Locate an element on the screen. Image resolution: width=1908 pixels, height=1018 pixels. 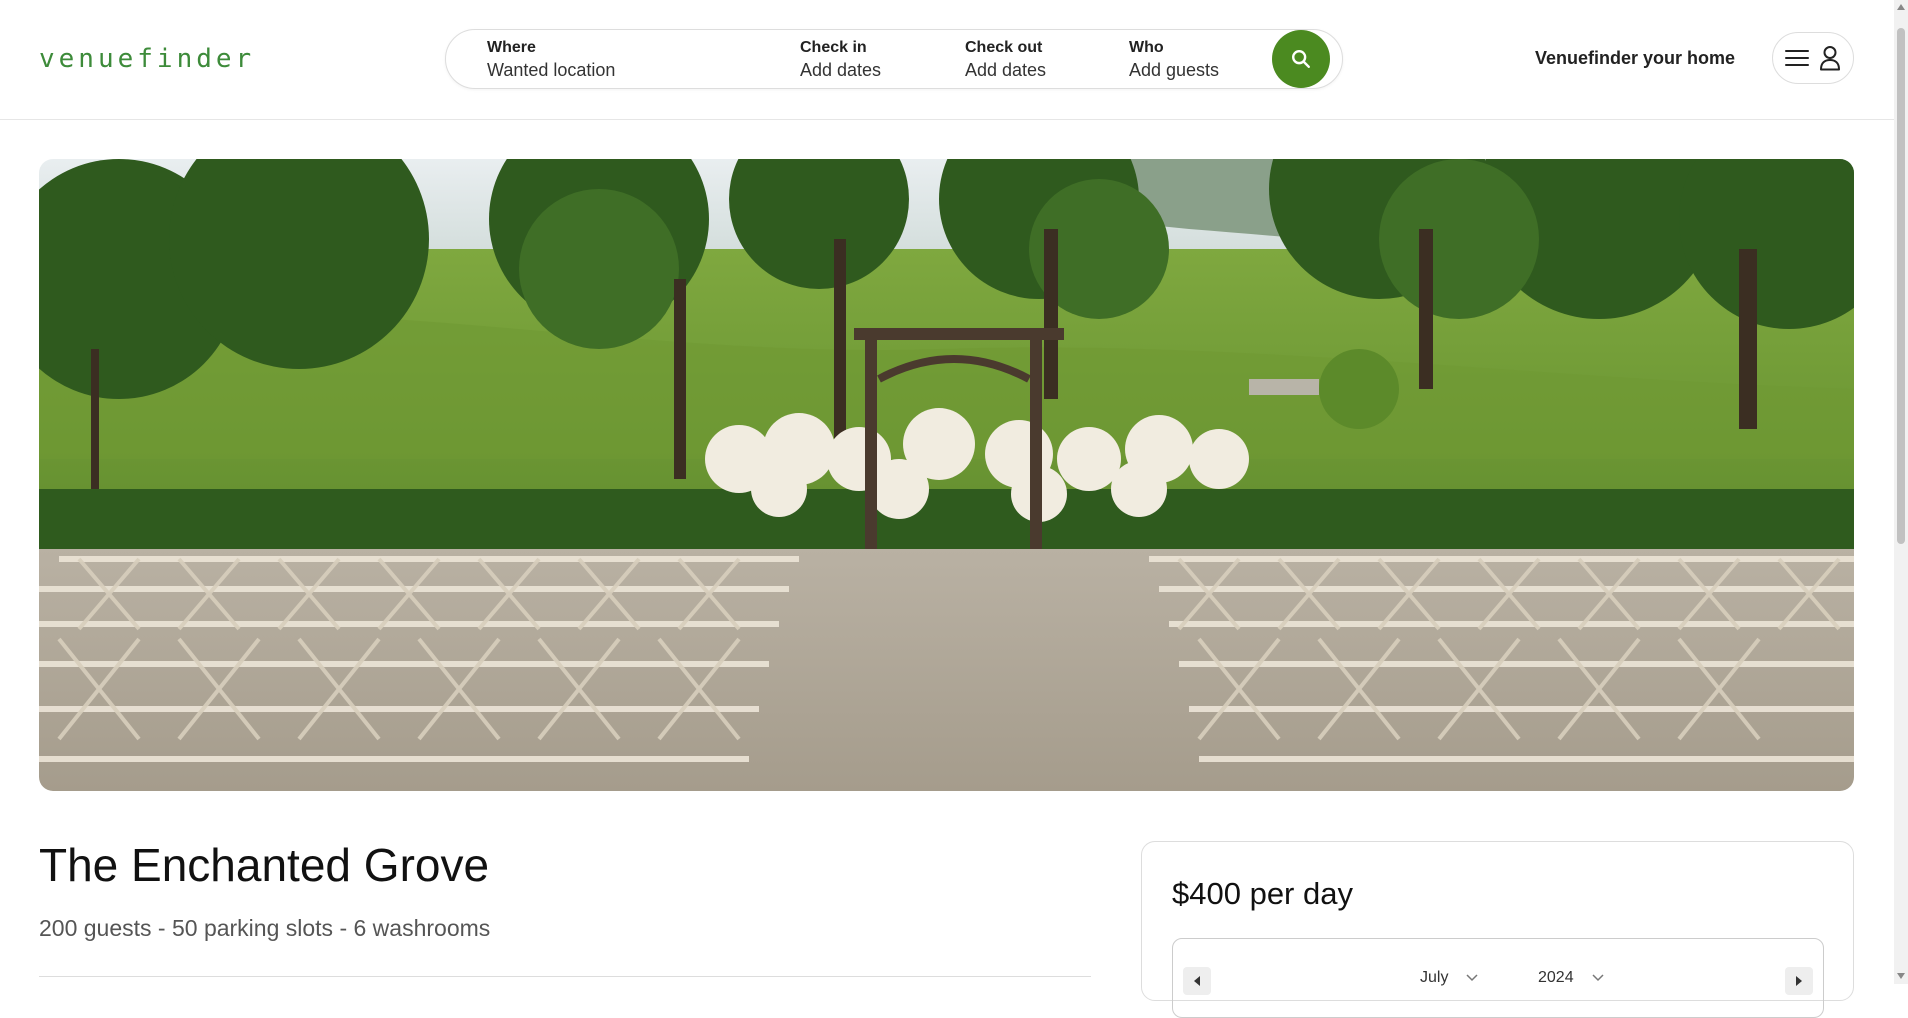
search-check-in: Check in Add dates is located at coordinates (840, 60).